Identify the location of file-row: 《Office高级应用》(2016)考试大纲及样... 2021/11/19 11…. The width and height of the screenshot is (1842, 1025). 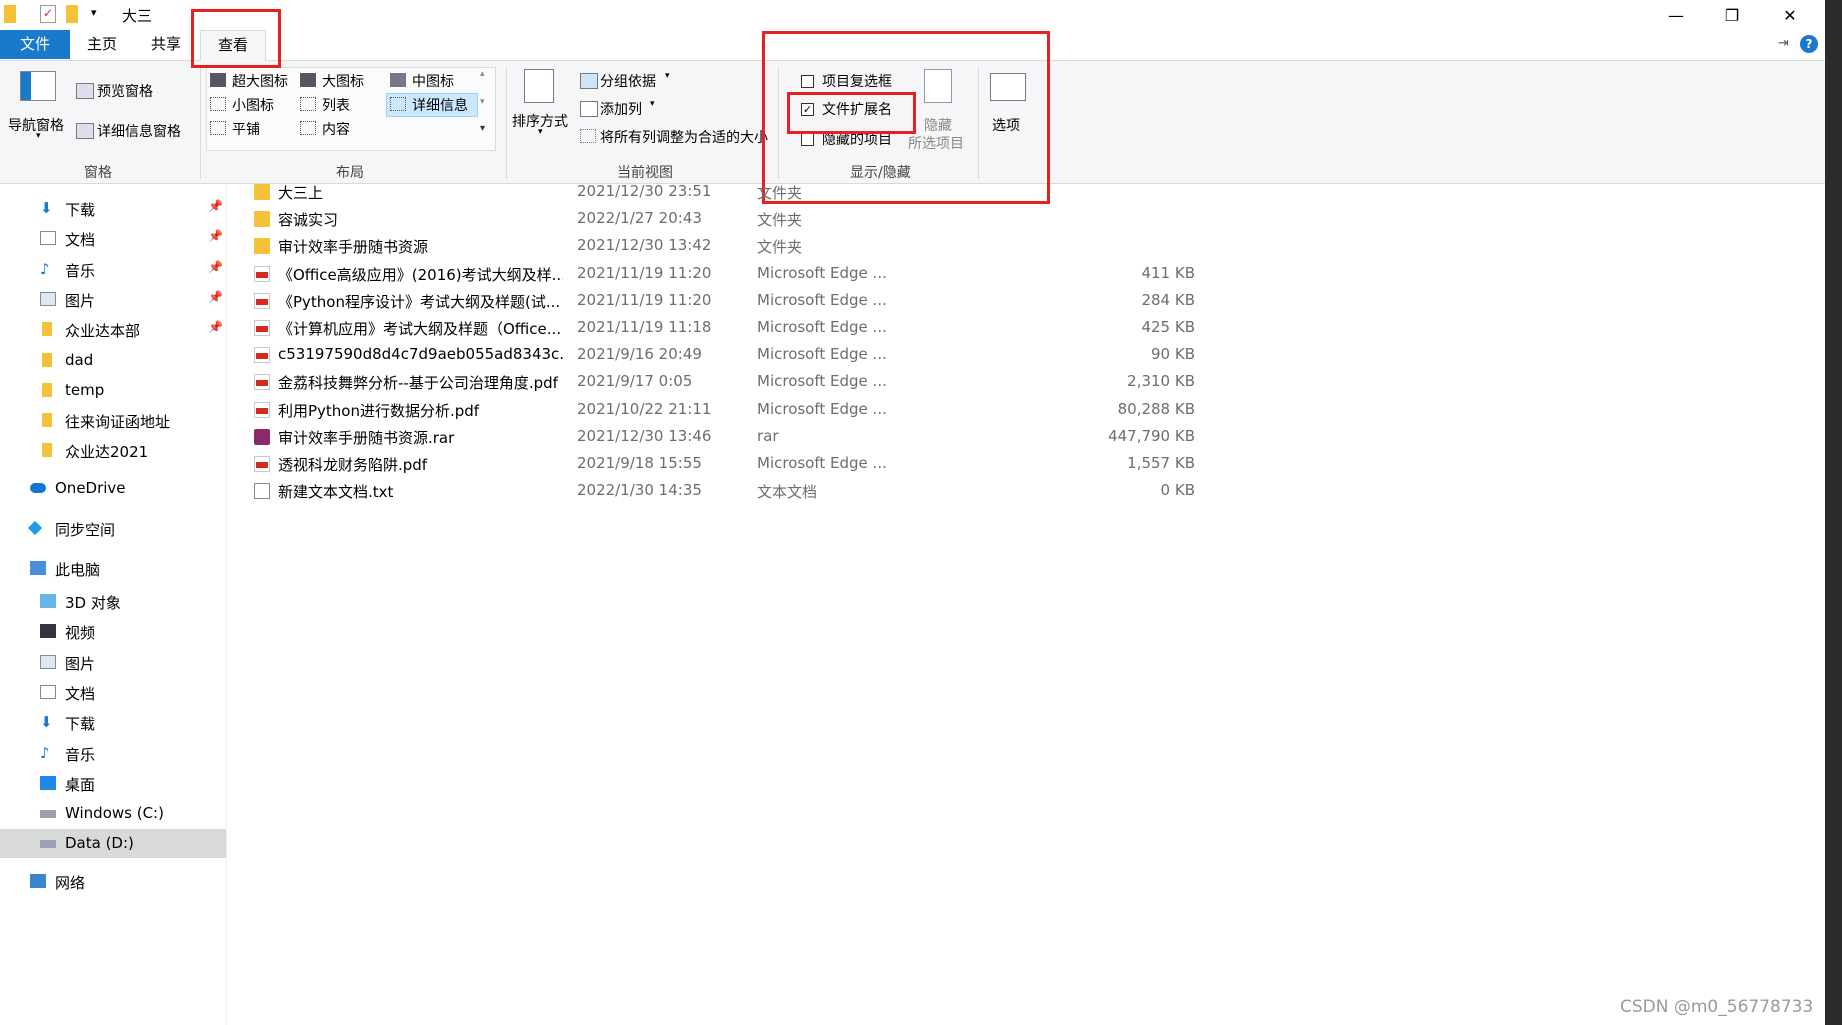
(717, 273).